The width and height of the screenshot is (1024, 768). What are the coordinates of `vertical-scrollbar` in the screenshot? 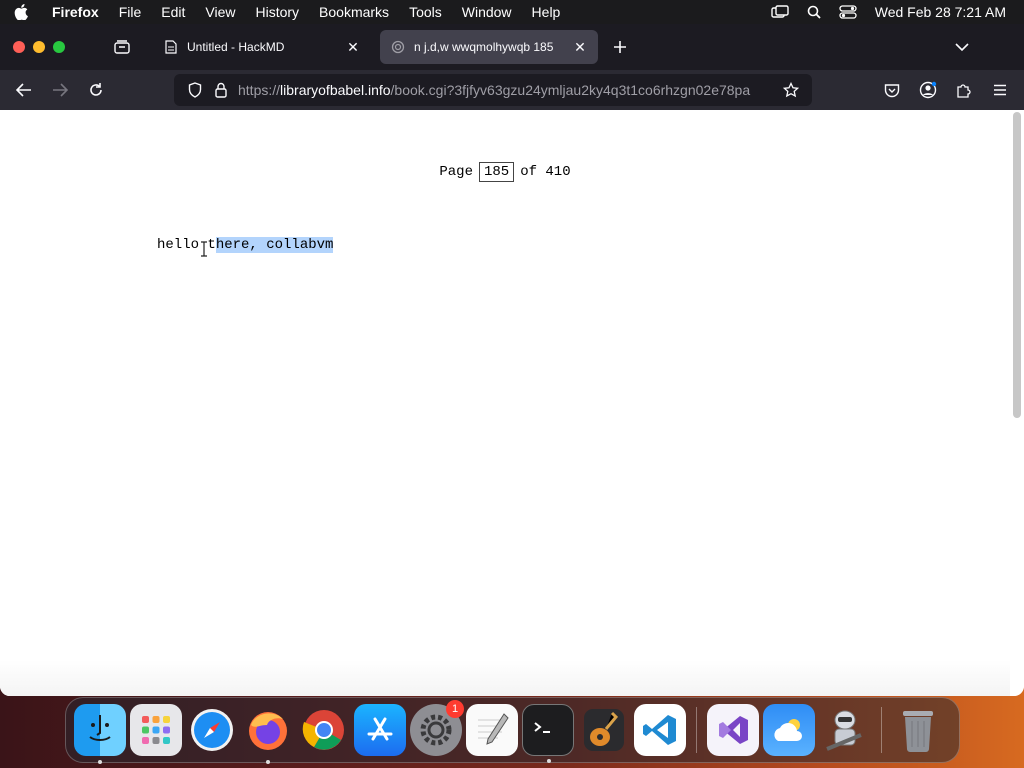 It's located at (1017, 265).